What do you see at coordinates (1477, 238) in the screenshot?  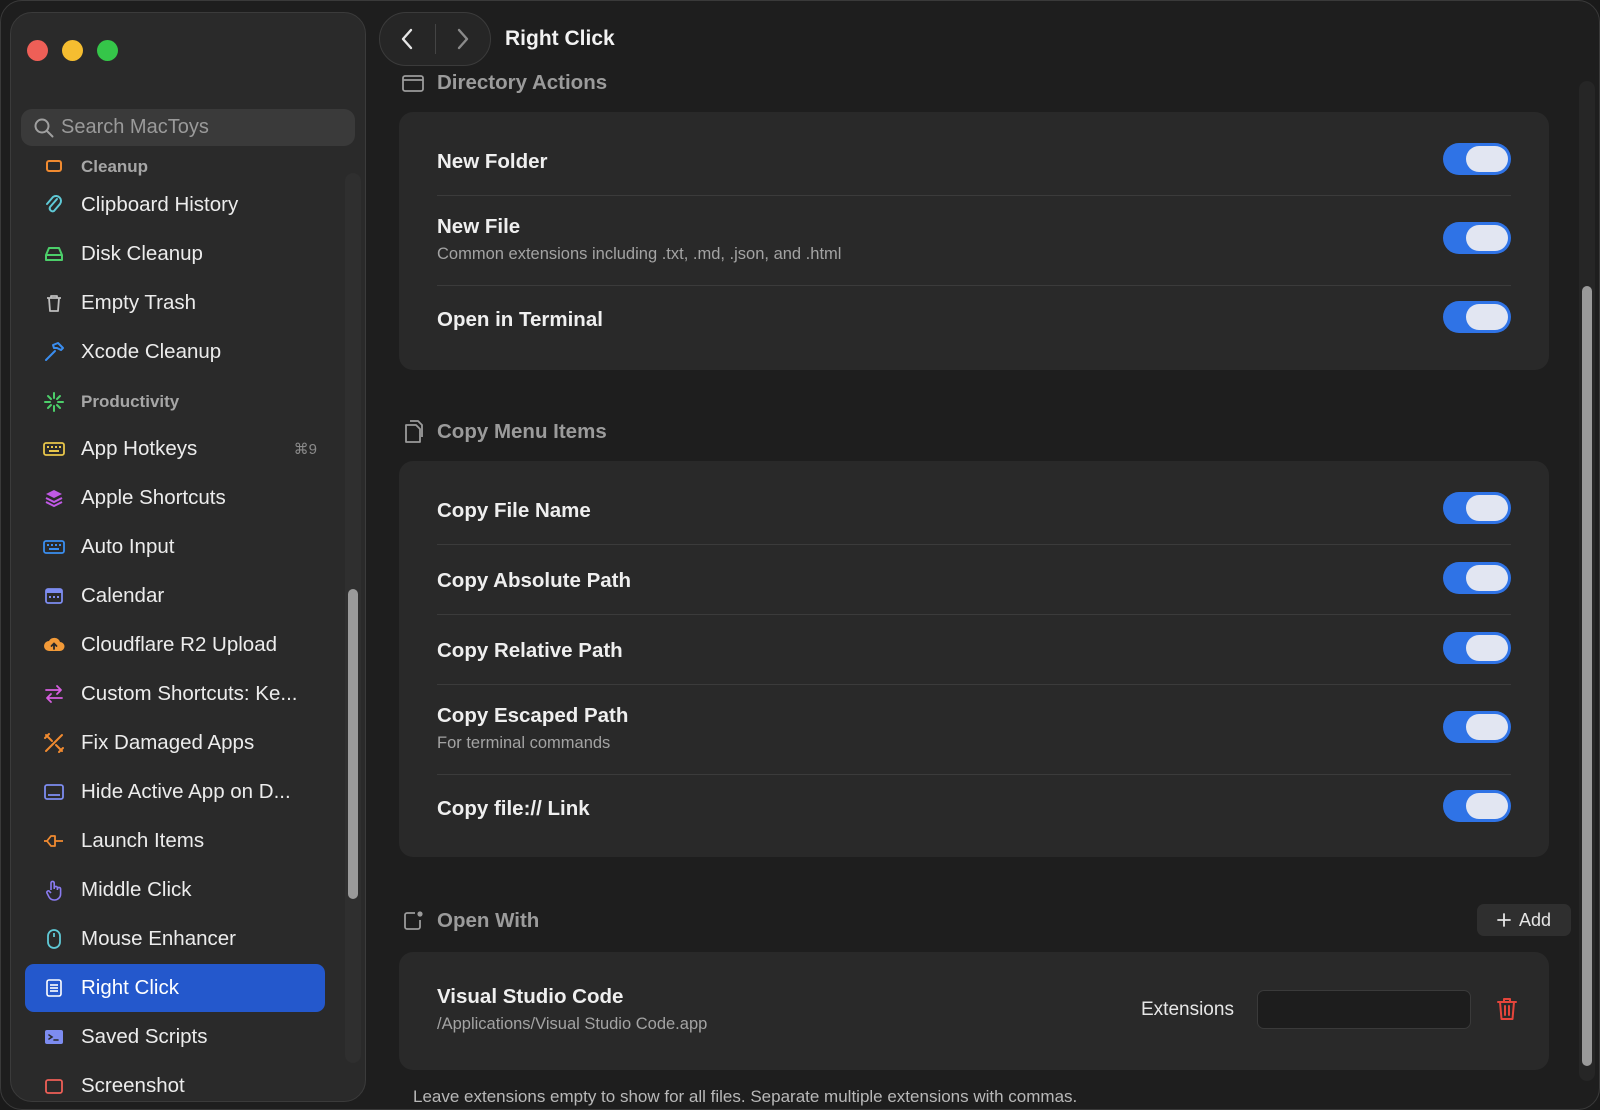 I see `new-file-toggle` at bounding box center [1477, 238].